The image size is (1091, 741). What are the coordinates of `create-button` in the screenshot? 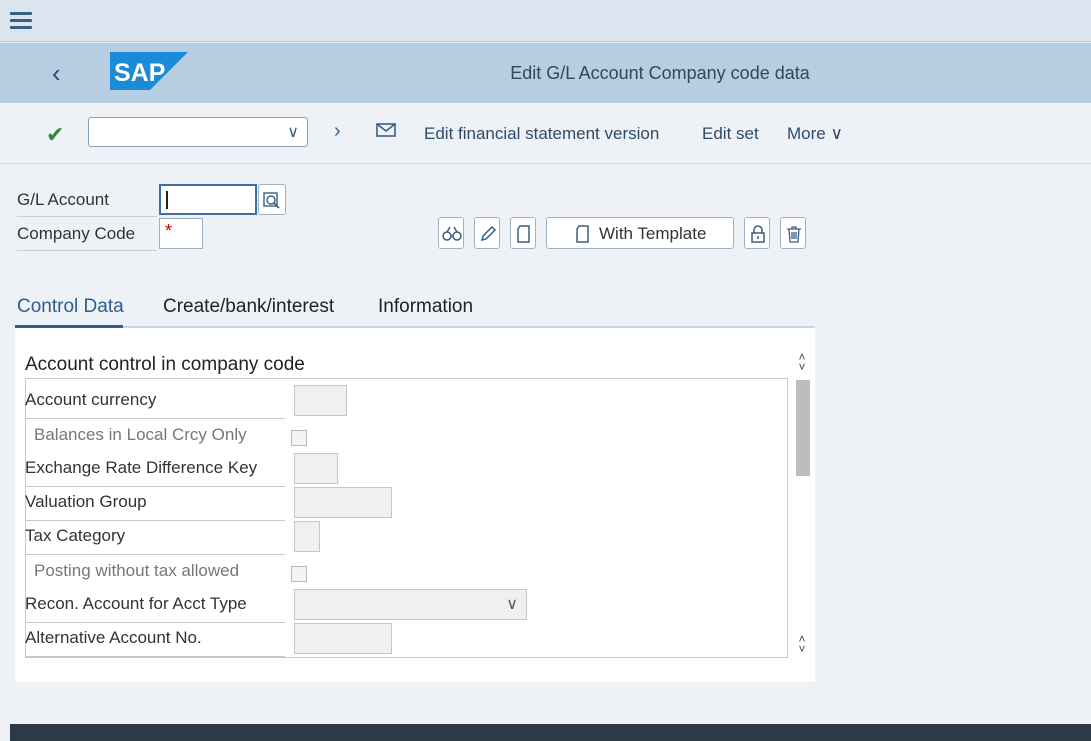 It's located at (523, 233).